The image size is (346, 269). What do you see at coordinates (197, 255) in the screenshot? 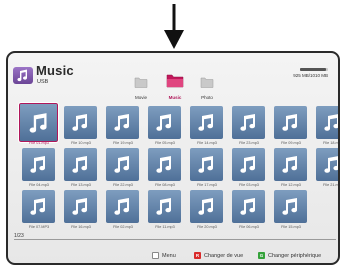
I see `red-key-icon: R` at bounding box center [197, 255].